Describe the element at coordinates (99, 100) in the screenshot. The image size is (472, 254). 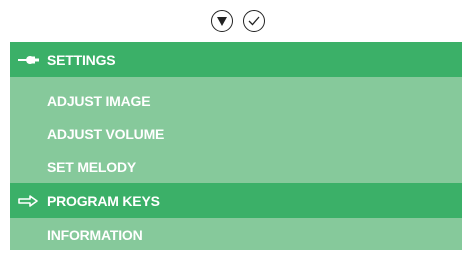
I see `menu-item-label: ADJUST IMAGE` at that location.